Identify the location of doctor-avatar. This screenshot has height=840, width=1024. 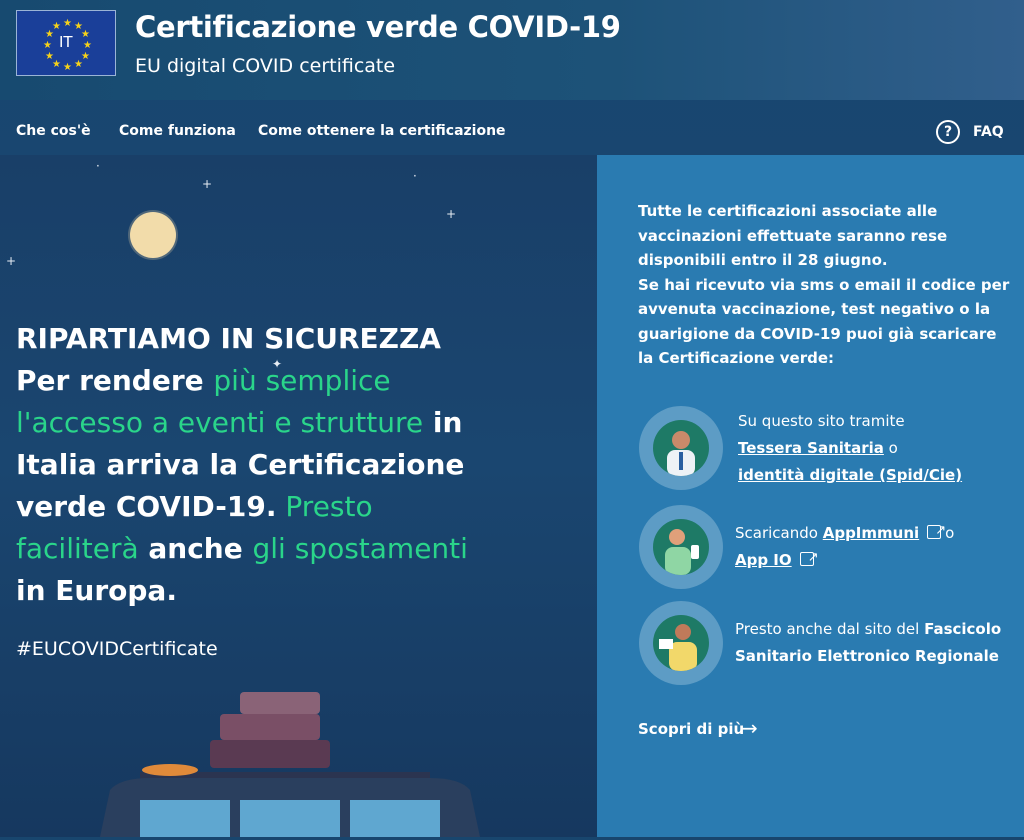
(681, 448).